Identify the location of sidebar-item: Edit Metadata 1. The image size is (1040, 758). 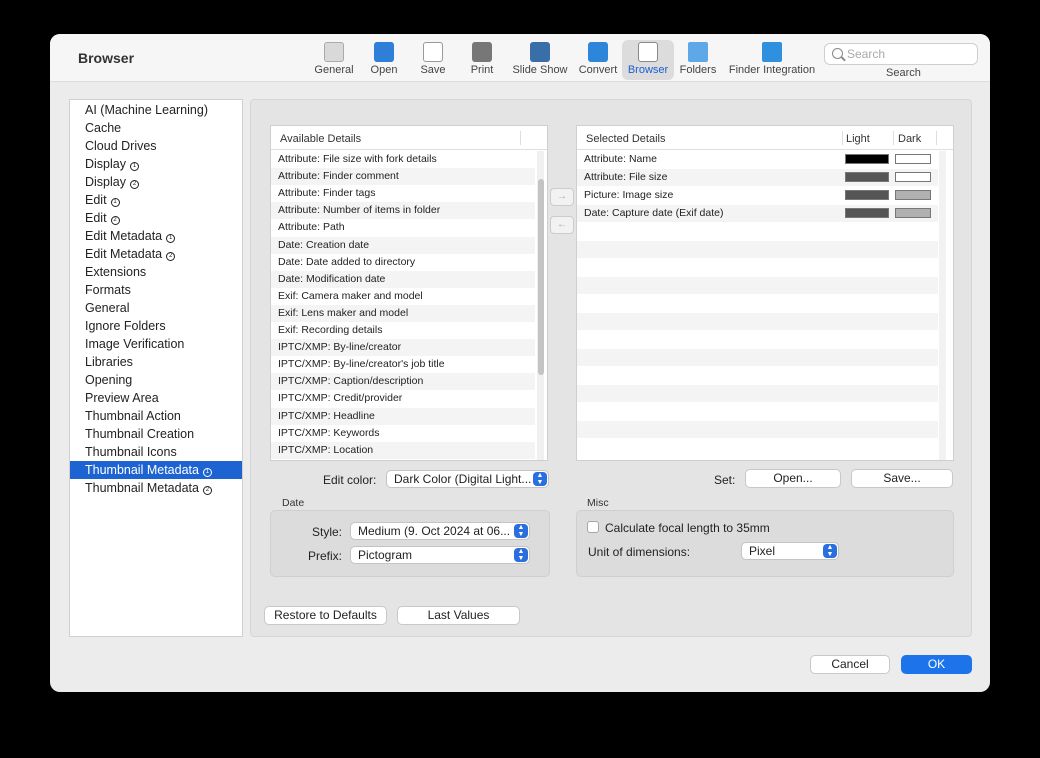
(156, 236).